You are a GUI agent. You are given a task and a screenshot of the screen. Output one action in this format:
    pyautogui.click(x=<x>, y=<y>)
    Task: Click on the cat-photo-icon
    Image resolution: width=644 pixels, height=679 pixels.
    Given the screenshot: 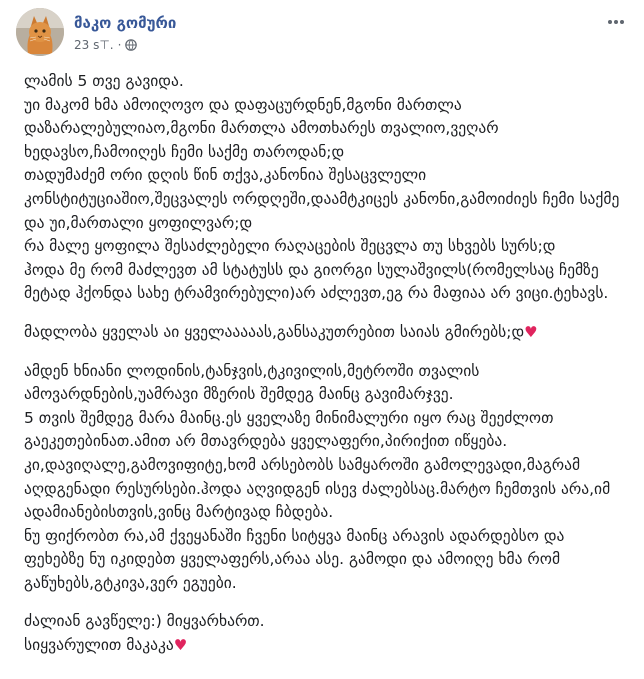 What is the action you would take?
    pyautogui.click(x=40, y=32)
    